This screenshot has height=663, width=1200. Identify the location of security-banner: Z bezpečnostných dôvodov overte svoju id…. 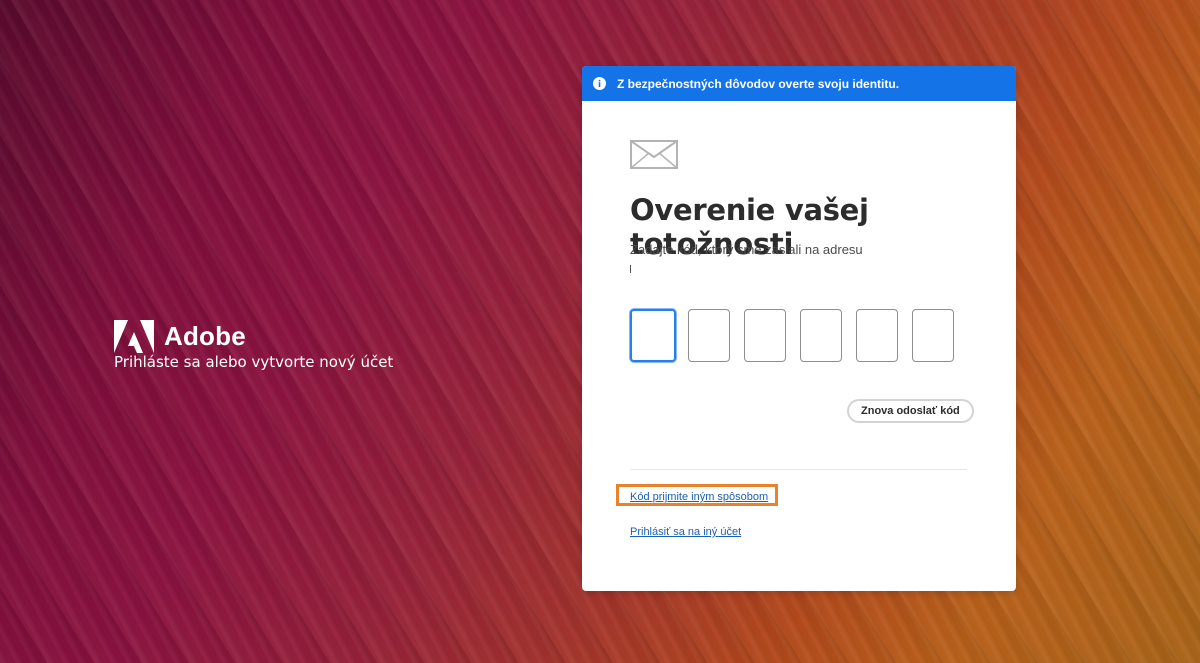
(799, 83).